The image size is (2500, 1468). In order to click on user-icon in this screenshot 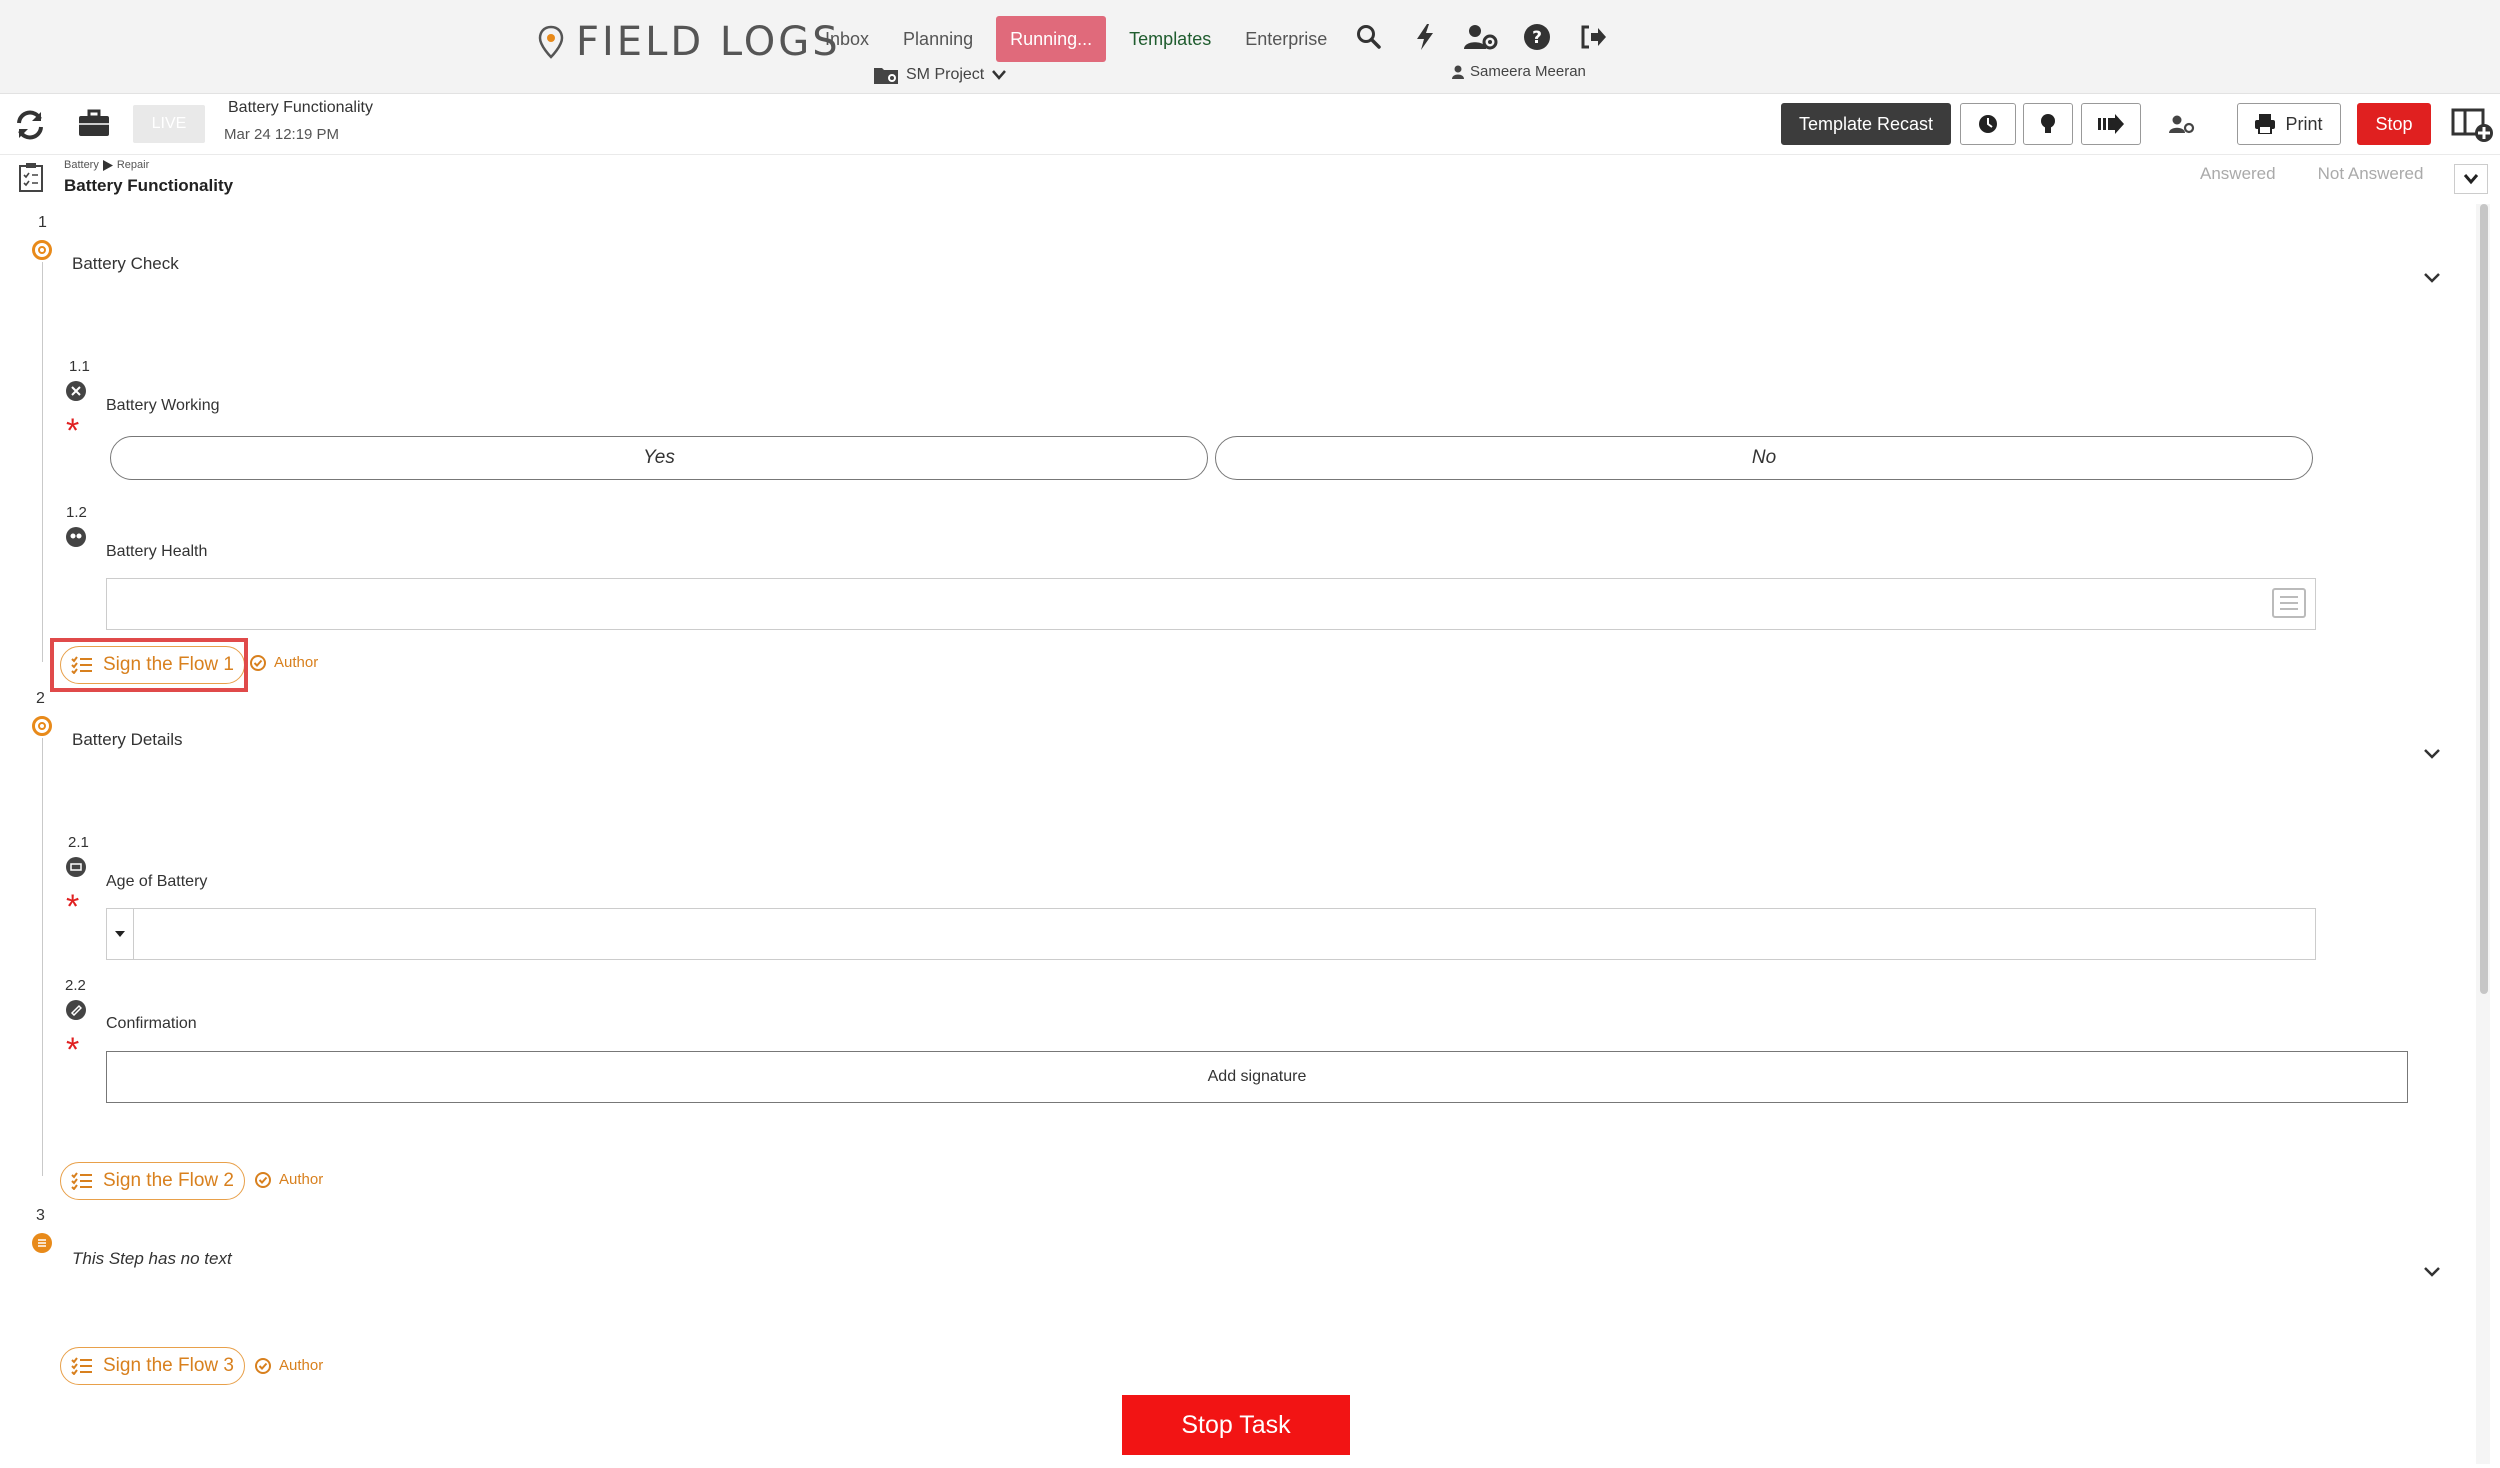, I will do `click(1458, 72)`.